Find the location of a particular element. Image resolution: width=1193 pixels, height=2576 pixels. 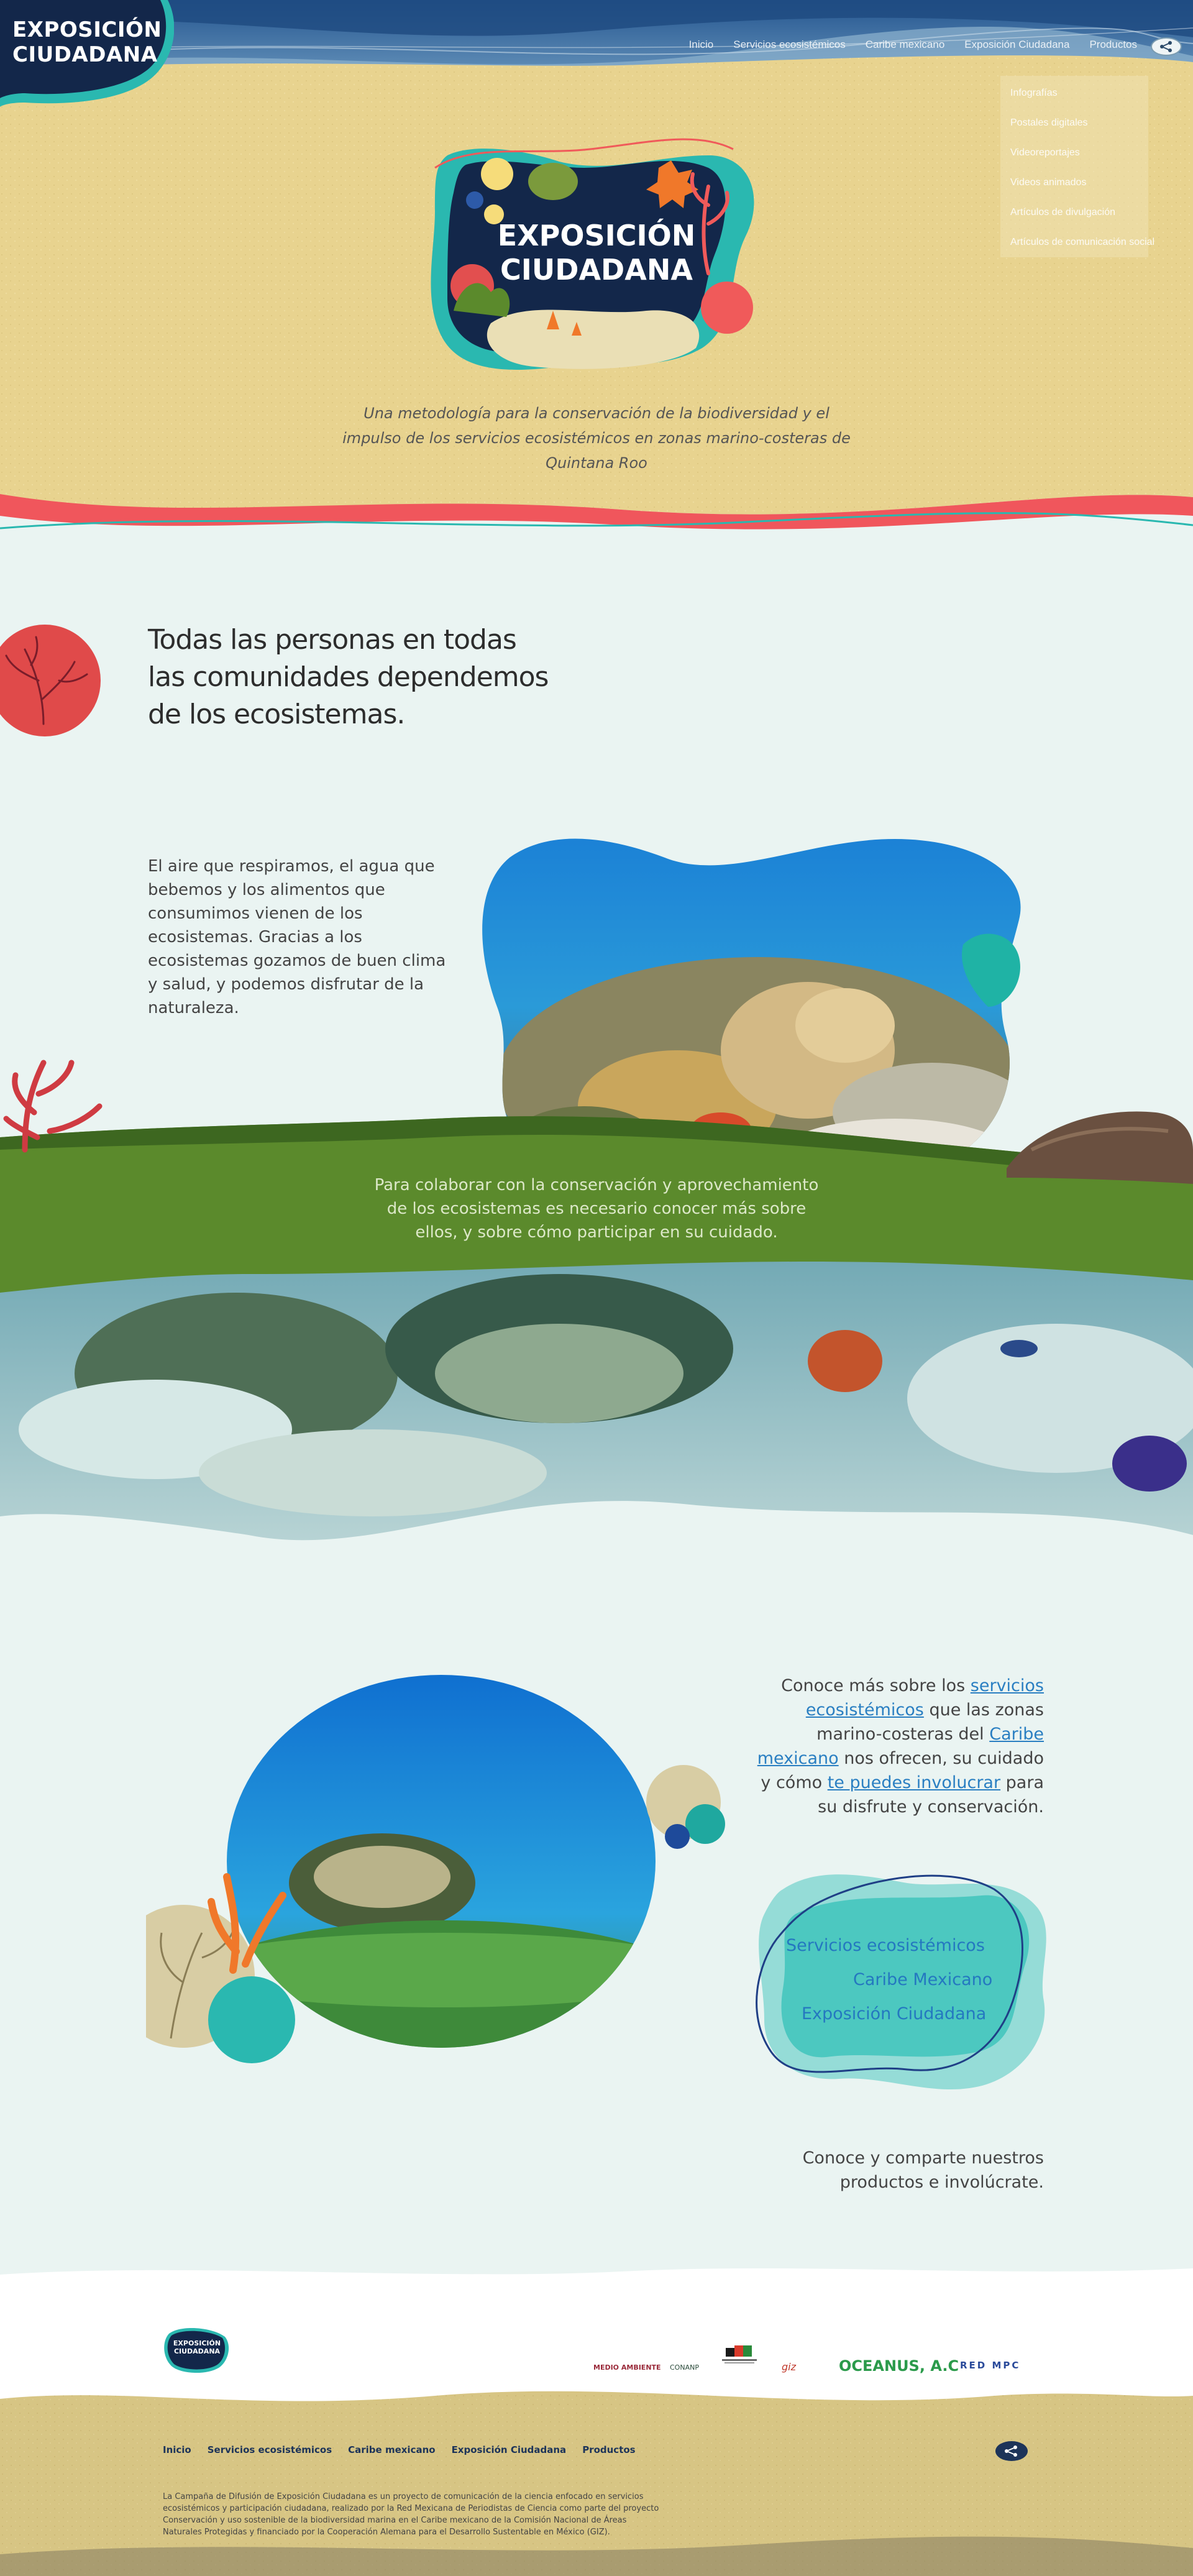

partner-logo-medio-ambiente: MEDIO AMBIENTE is located at coordinates (627, 2367).